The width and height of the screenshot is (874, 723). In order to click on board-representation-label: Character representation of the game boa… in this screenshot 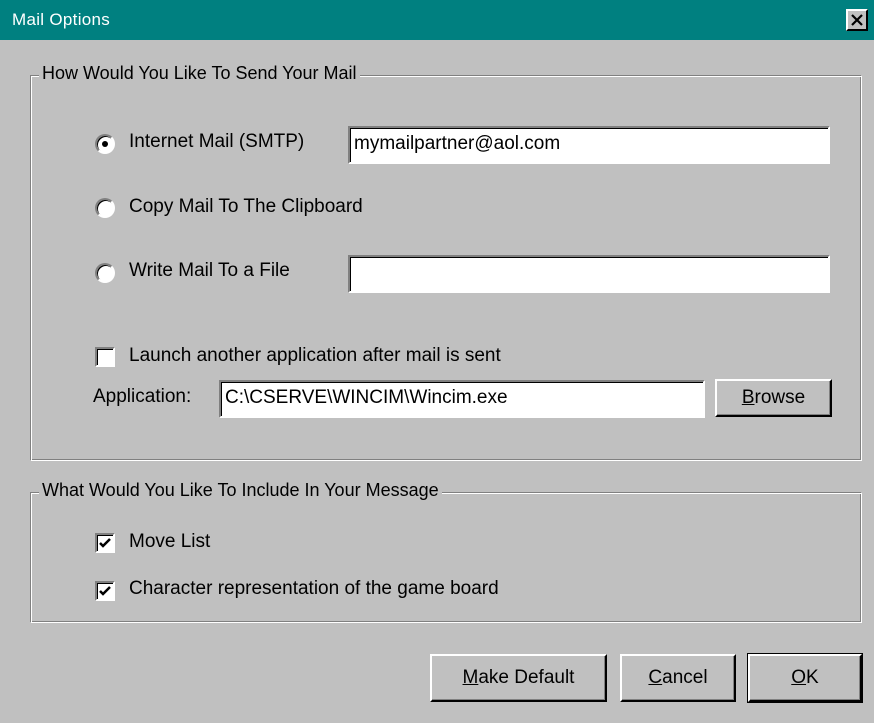, I will do `click(314, 589)`.